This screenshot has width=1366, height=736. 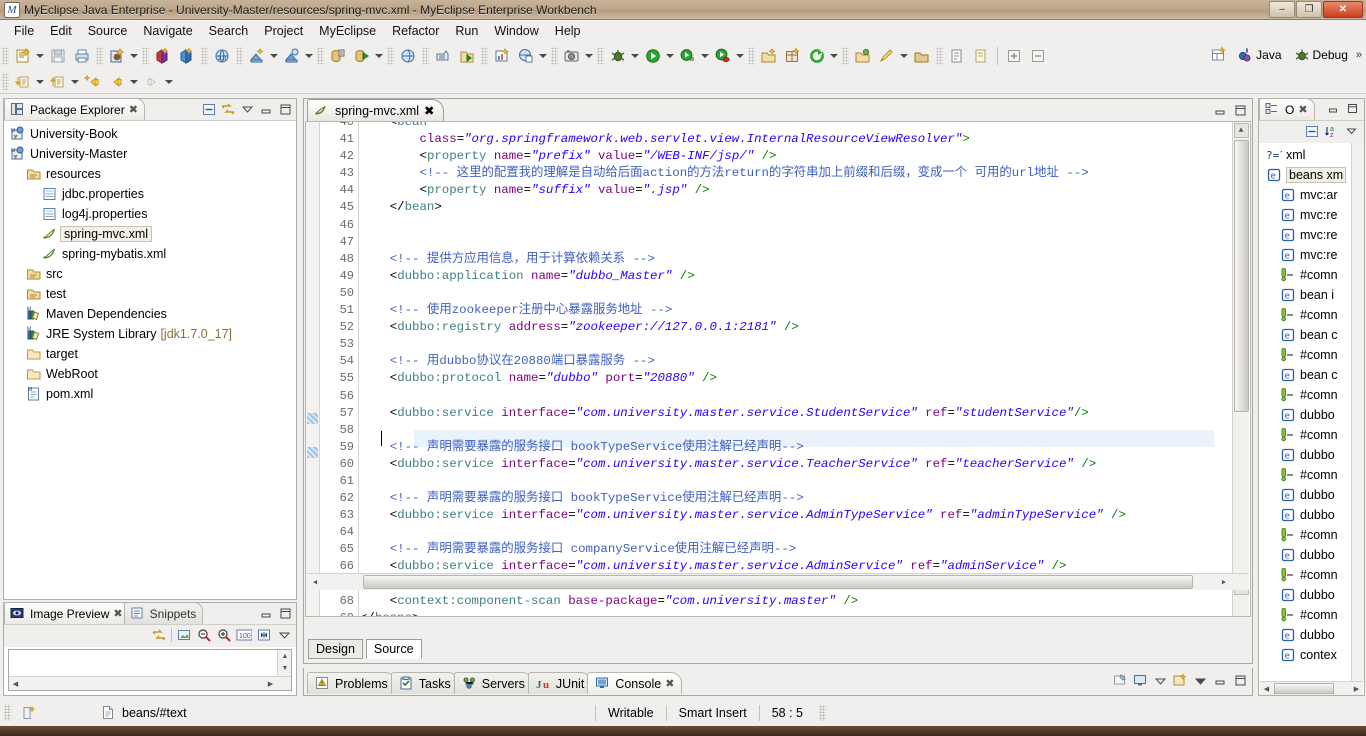 What do you see at coordinates (312, 452) in the screenshot?
I see `annotation-mark` at bounding box center [312, 452].